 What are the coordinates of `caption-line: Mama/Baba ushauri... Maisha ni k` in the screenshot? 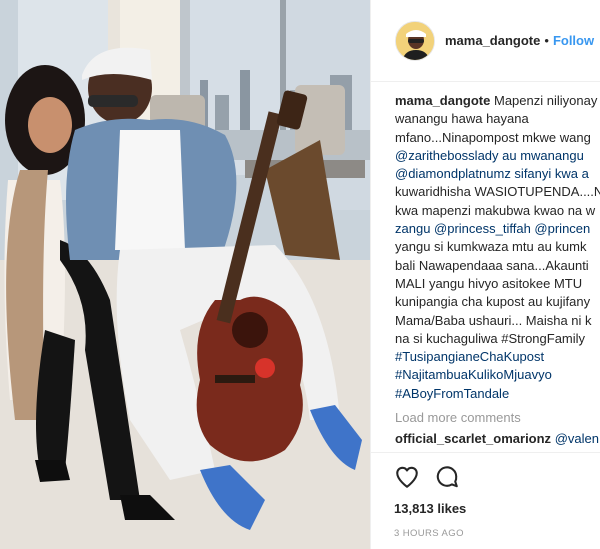 It's located at (493, 320).